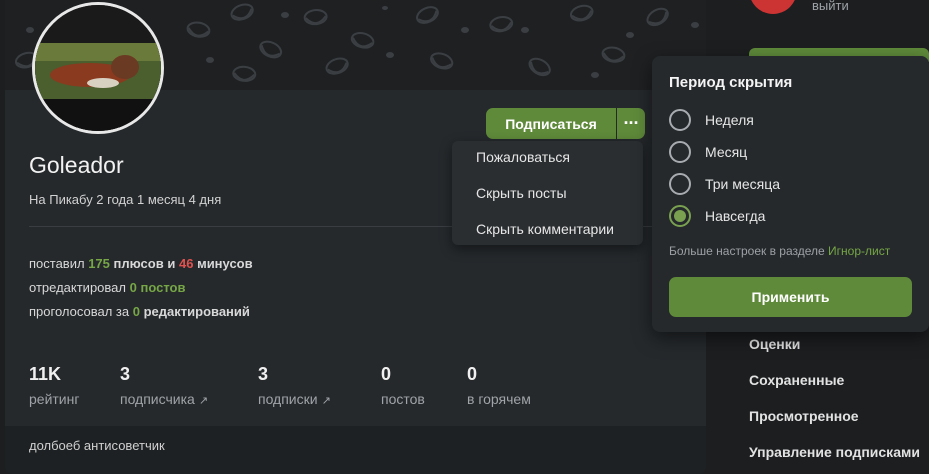 This screenshot has height=474, width=929. I want to click on radio-option-three-months: Три месяца, so click(724, 184).